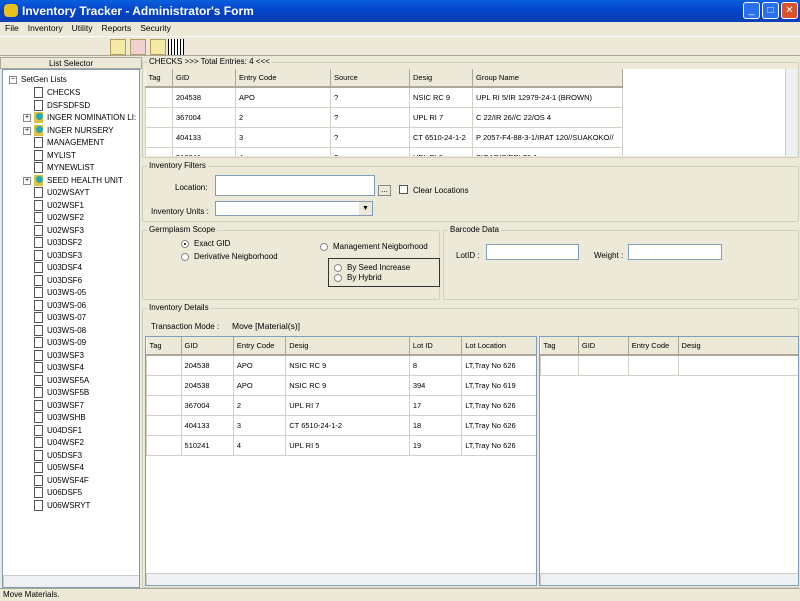 The width and height of the screenshot is (800, 601). Describe the element at coordinates (11, 27) in the screenshot. I see `menu-file: File` at that location.